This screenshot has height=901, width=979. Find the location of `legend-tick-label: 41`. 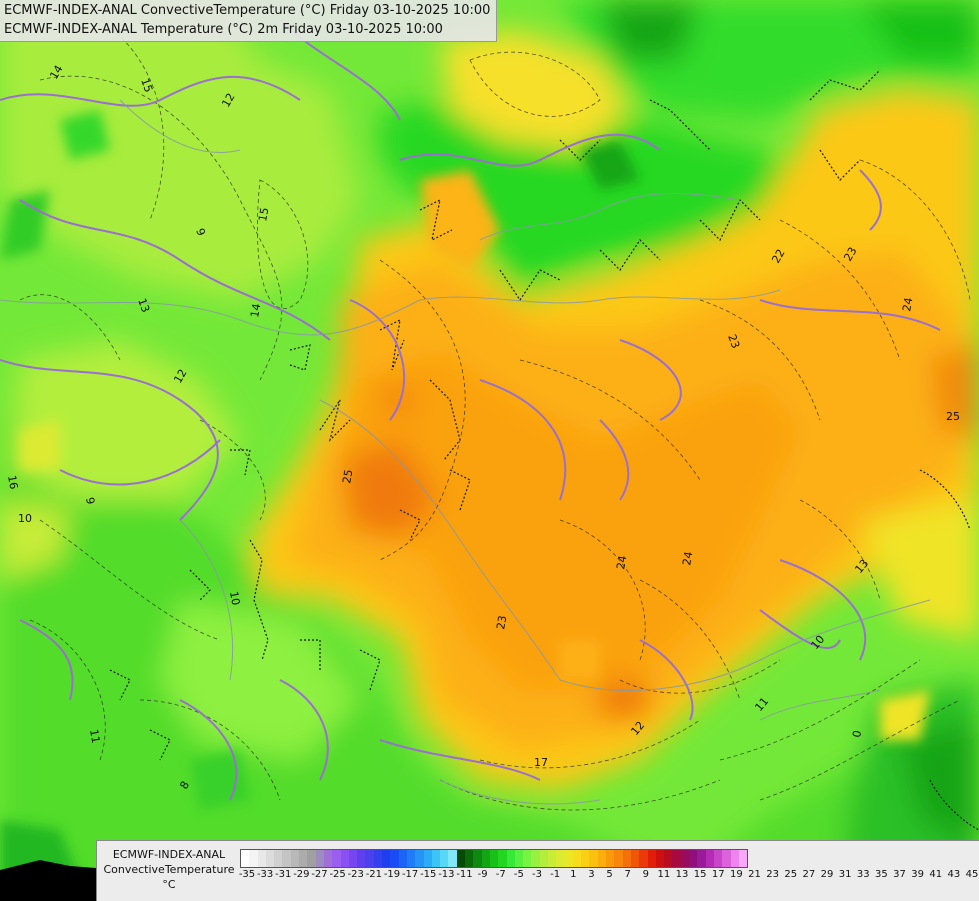

legend-tick-label: 41 is located at coordinates (936, 874).